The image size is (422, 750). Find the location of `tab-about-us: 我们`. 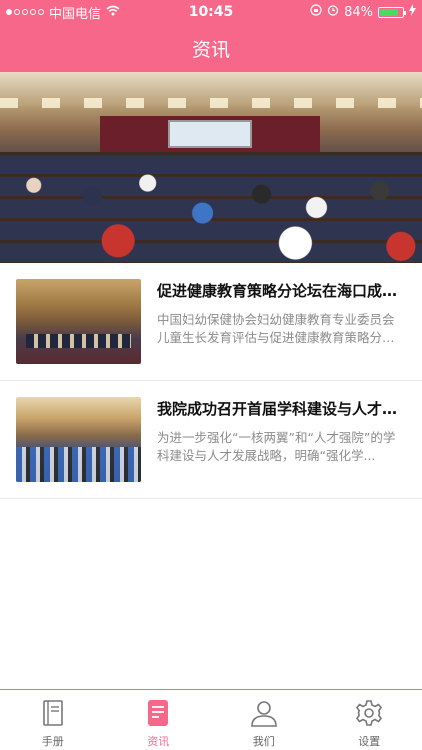

tab-about-us: 我们 is located at coordinates (264, 720).